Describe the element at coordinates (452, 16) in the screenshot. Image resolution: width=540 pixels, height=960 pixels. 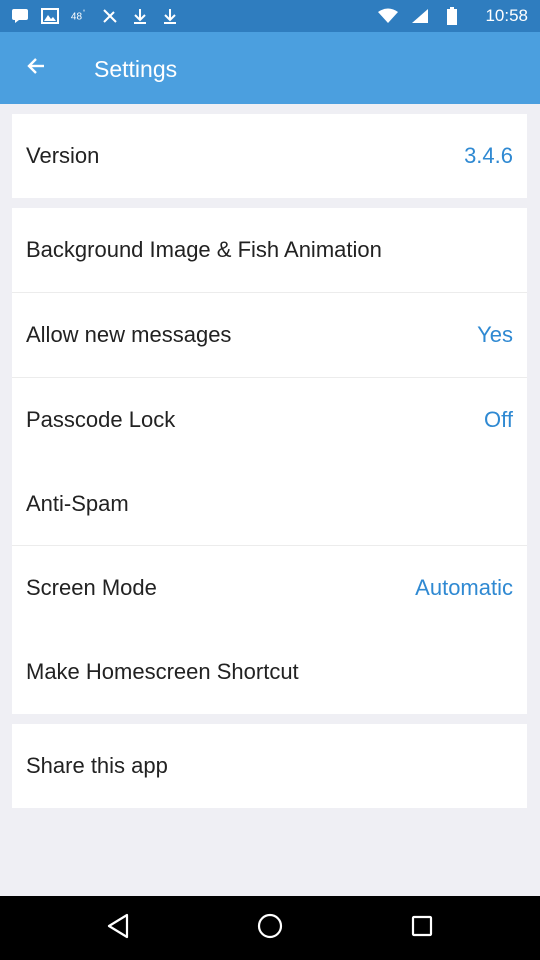
I see `battery-icon` at that location.